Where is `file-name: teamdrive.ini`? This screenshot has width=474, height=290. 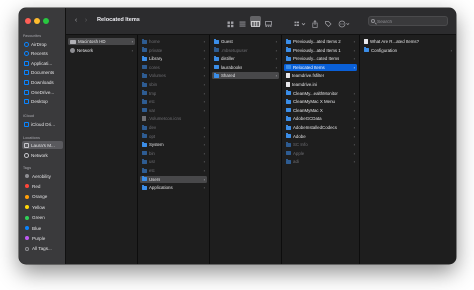
file-name: teamdrive.ini is located at coordinates (304, 84).